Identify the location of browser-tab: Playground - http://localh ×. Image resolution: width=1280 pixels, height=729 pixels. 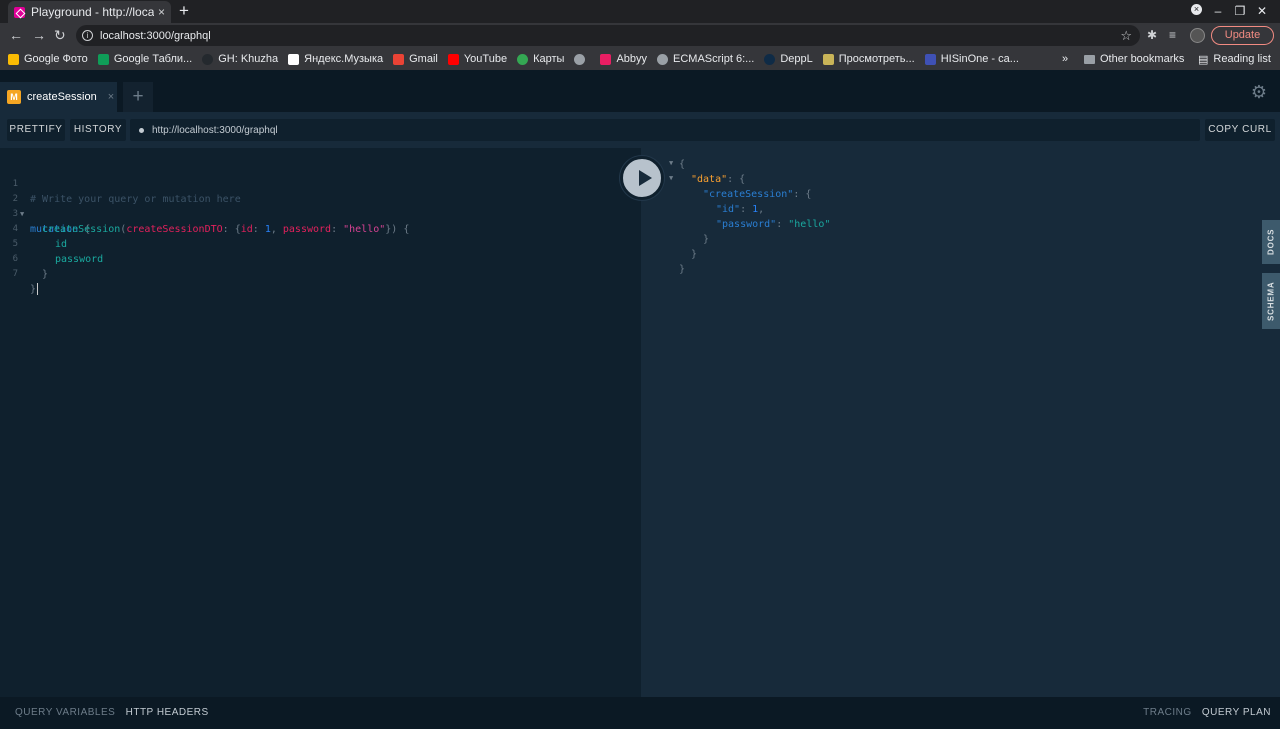
(89, 12).